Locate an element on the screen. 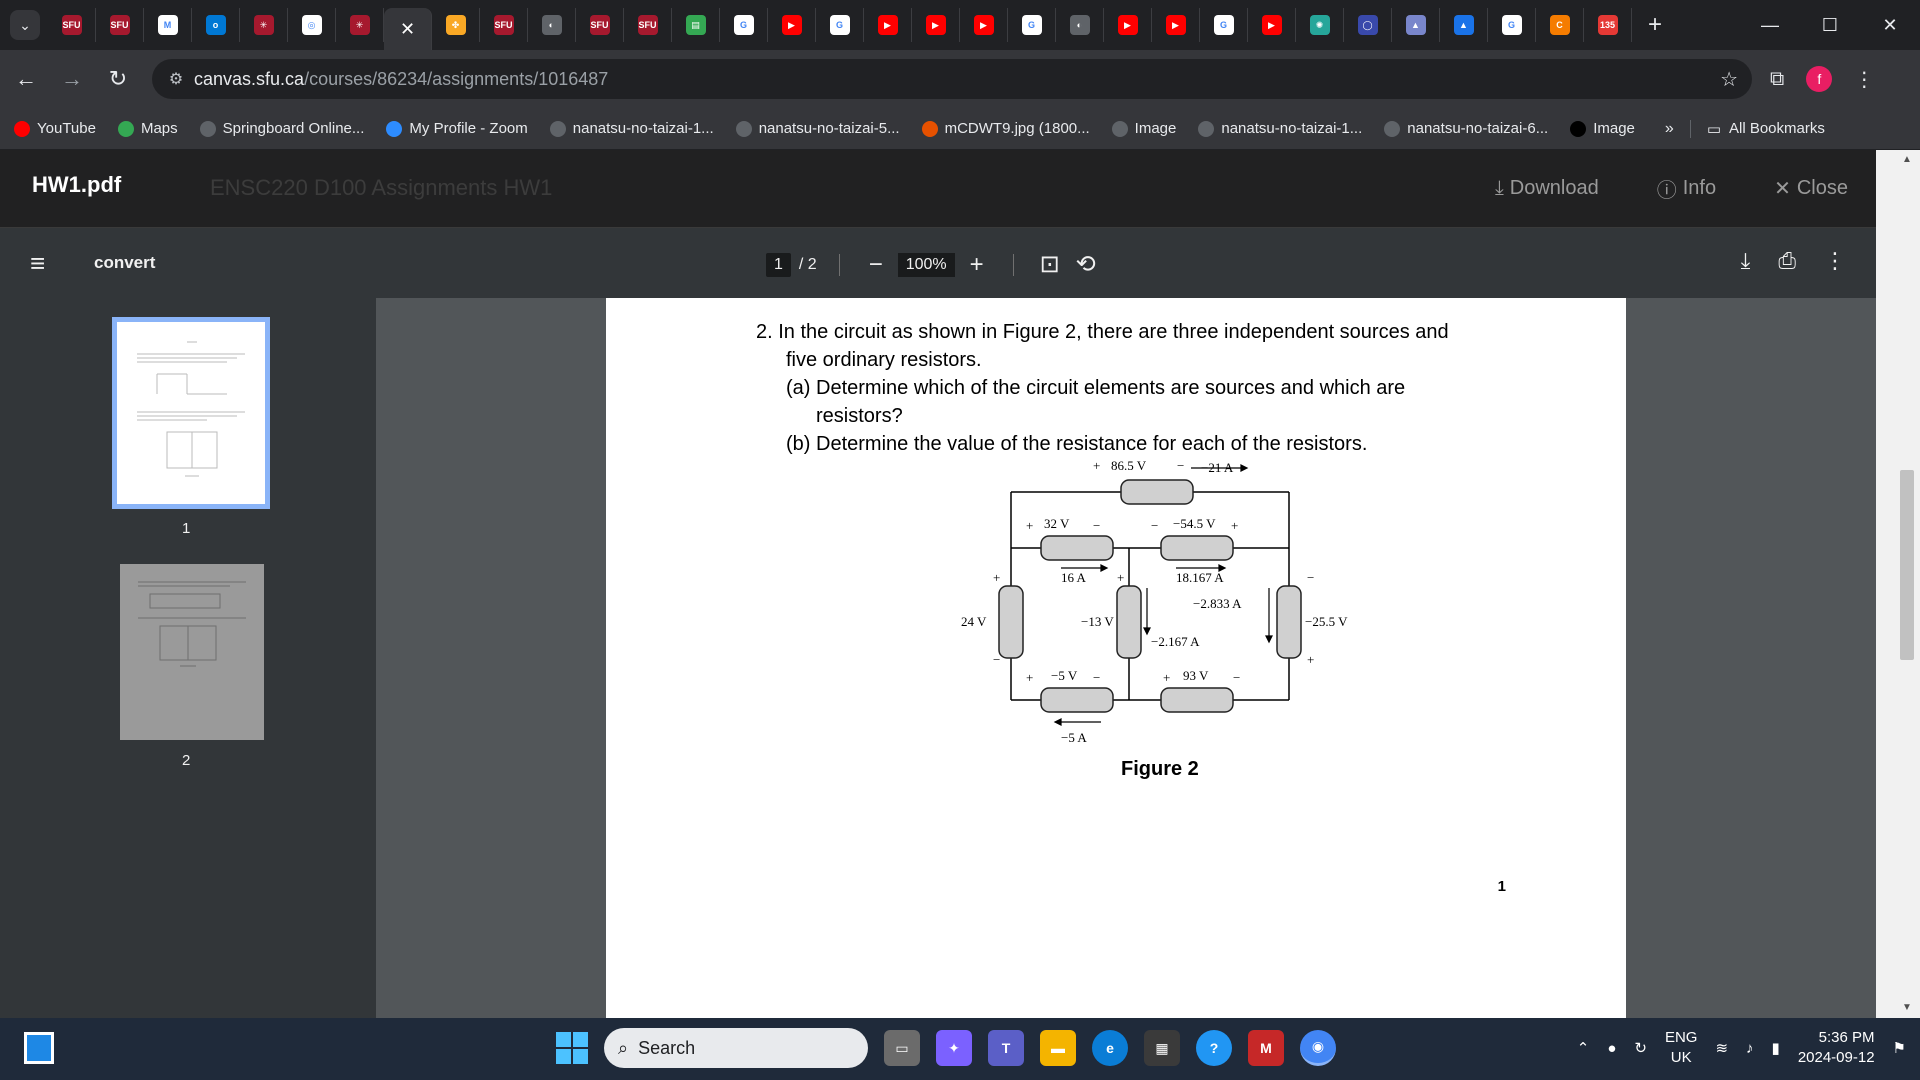 The image size is (1920, 1080). task-view-icon: ▭ is located at coordinates (902, 1048).